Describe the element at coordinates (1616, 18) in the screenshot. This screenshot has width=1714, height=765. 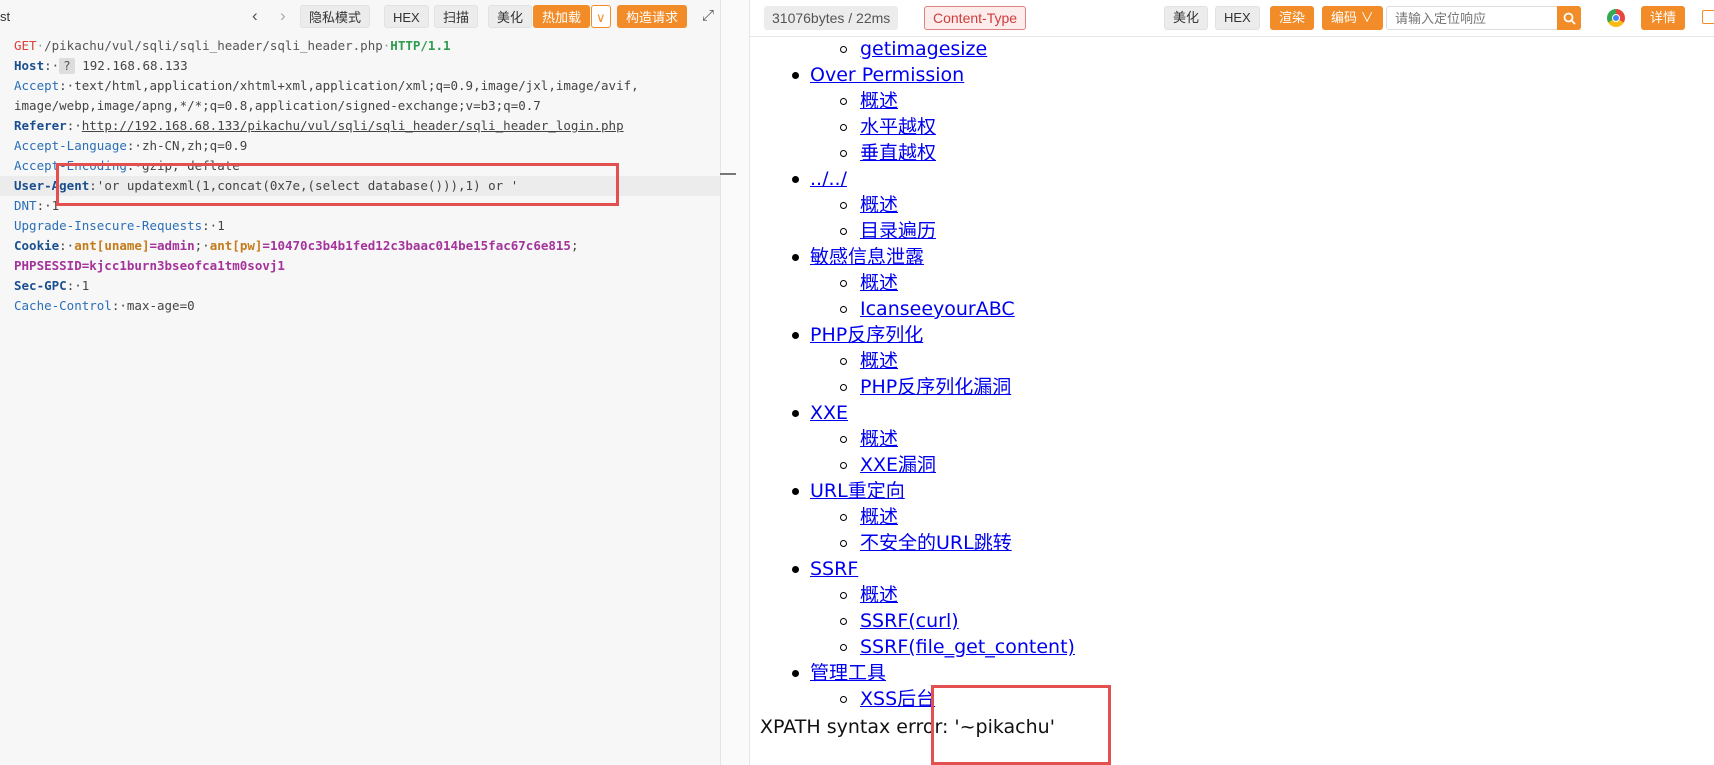
I see `chrome-icon` at that location.